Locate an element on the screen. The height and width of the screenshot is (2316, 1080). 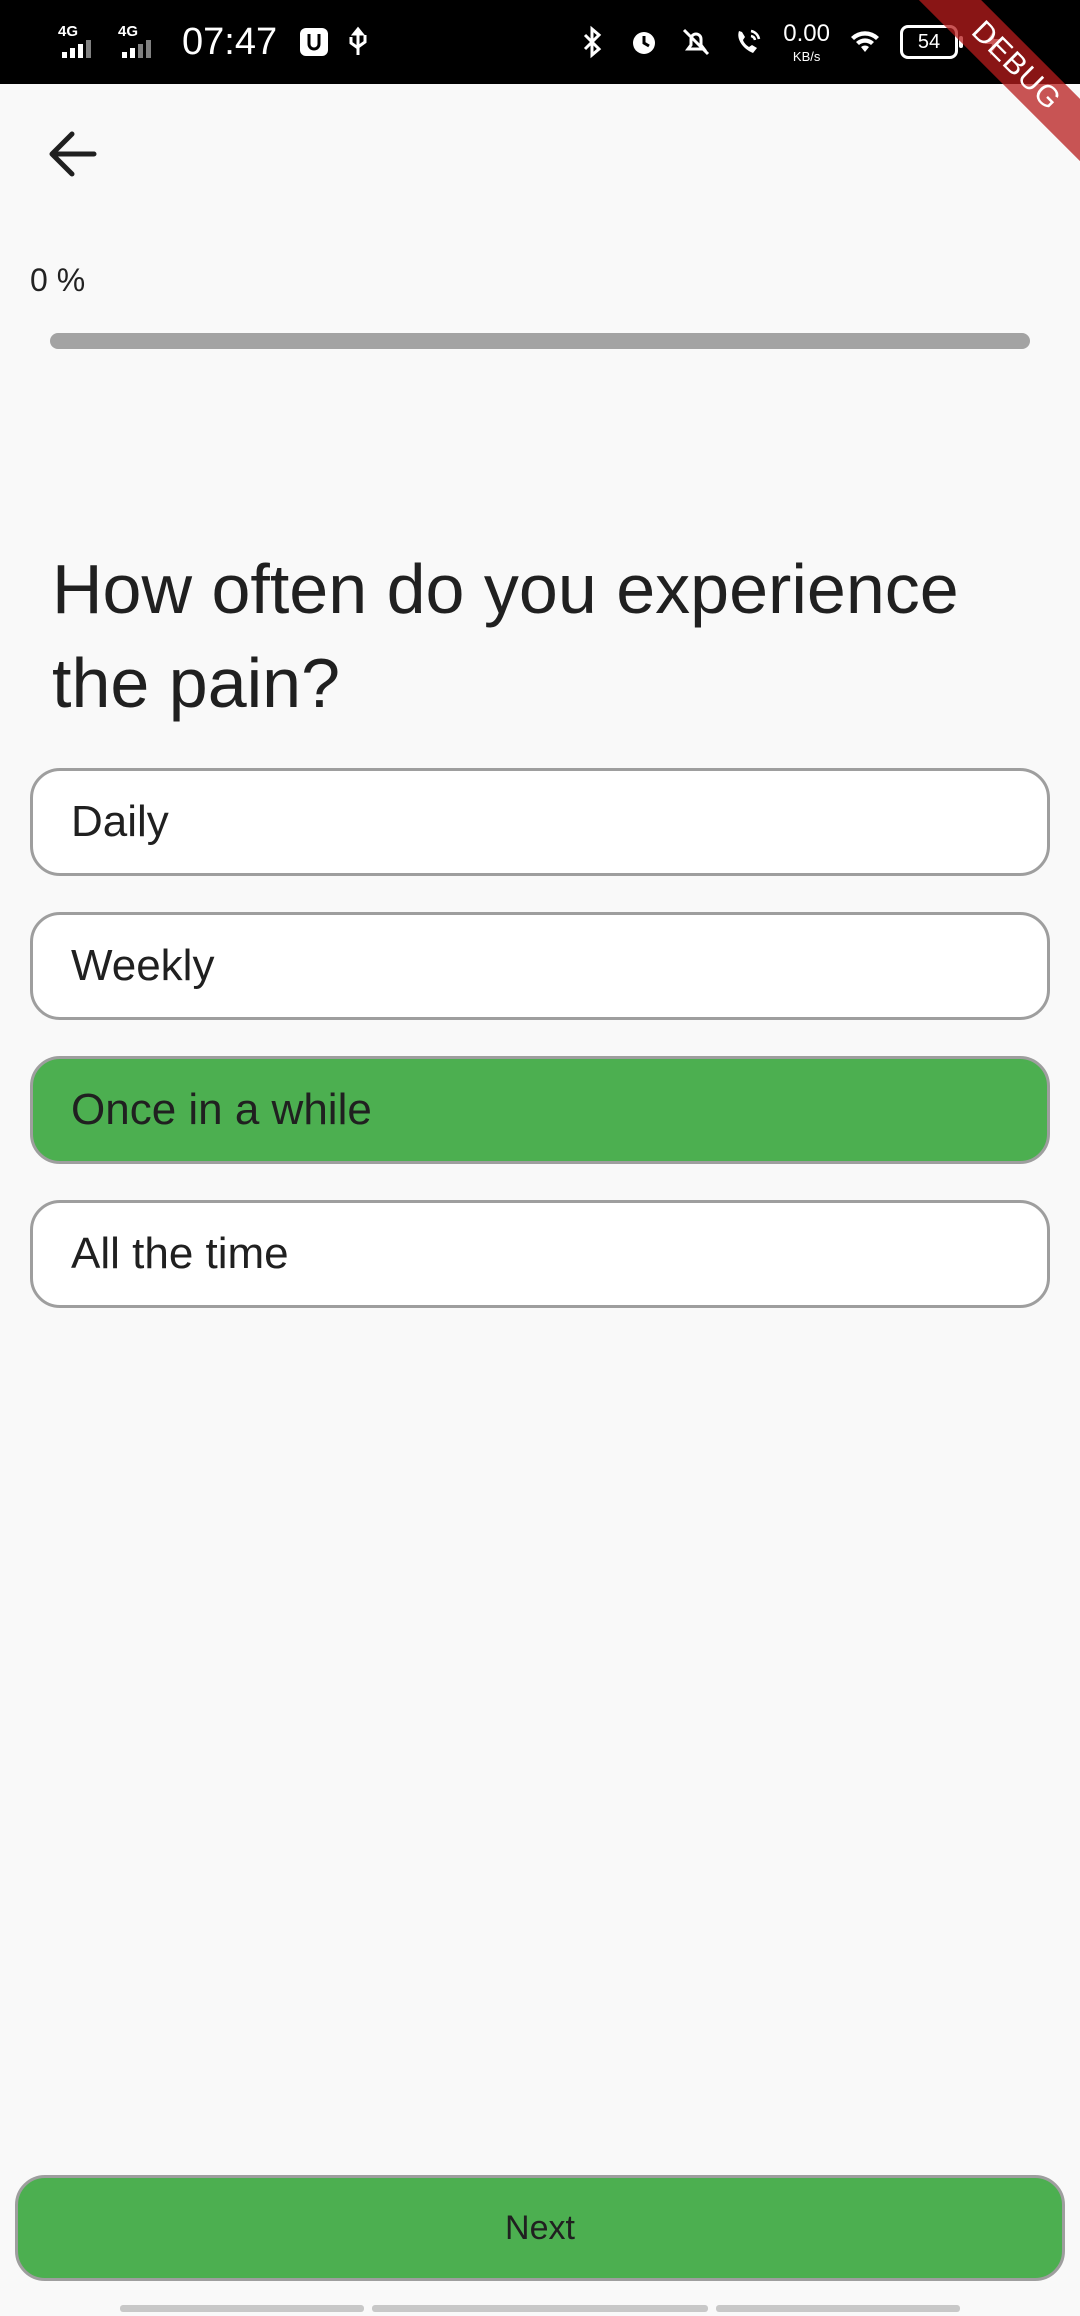
usb-icon is located at coordinates (358, 40).